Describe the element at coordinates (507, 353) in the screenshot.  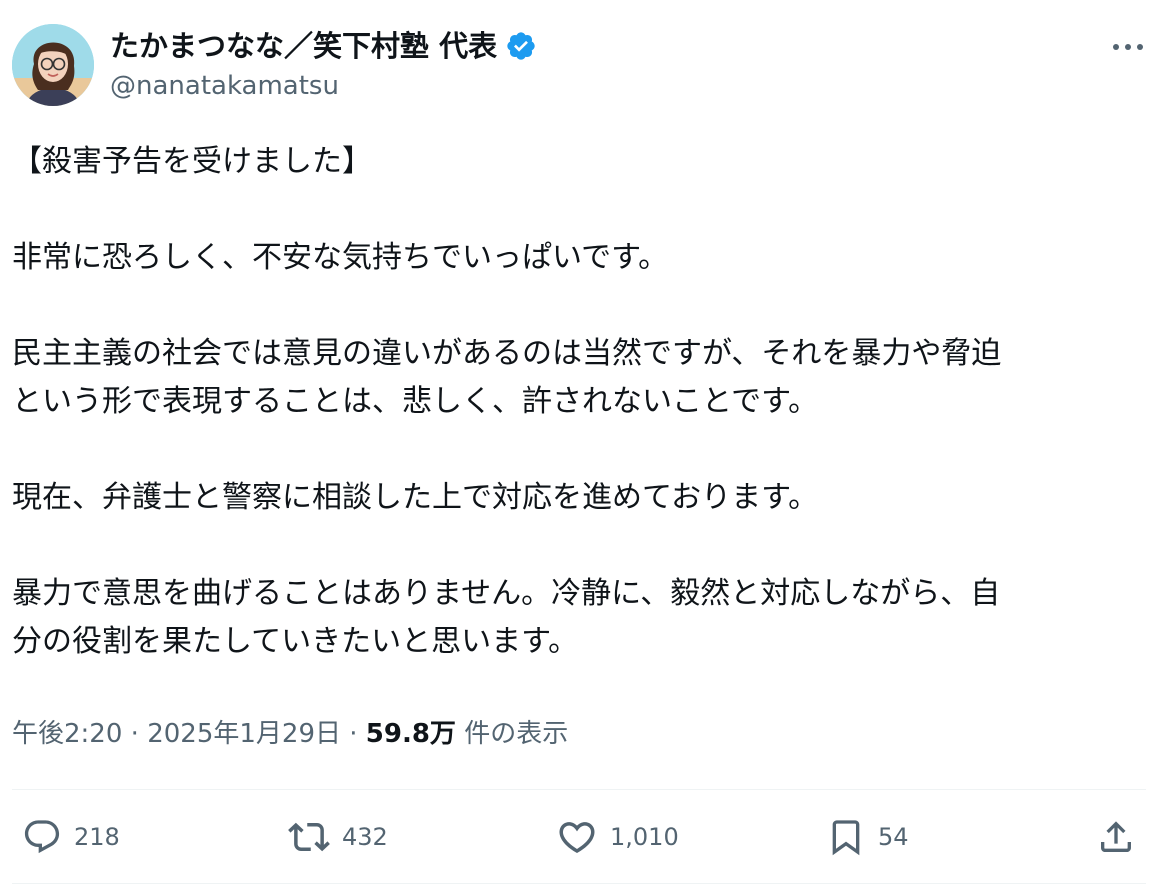
I see `tweet-line: 民主主義の社会では意見の違いがあるのは当然ですが、それを暴力や脅迫` at that location.